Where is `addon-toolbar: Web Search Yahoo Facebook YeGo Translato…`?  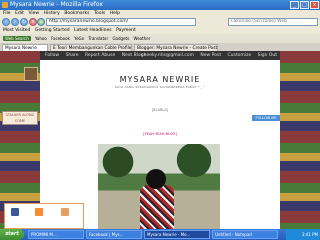 addon-toolbar: Web Search Yahoo Facebook YeGo Translato… is located at coordinates (160, 38).